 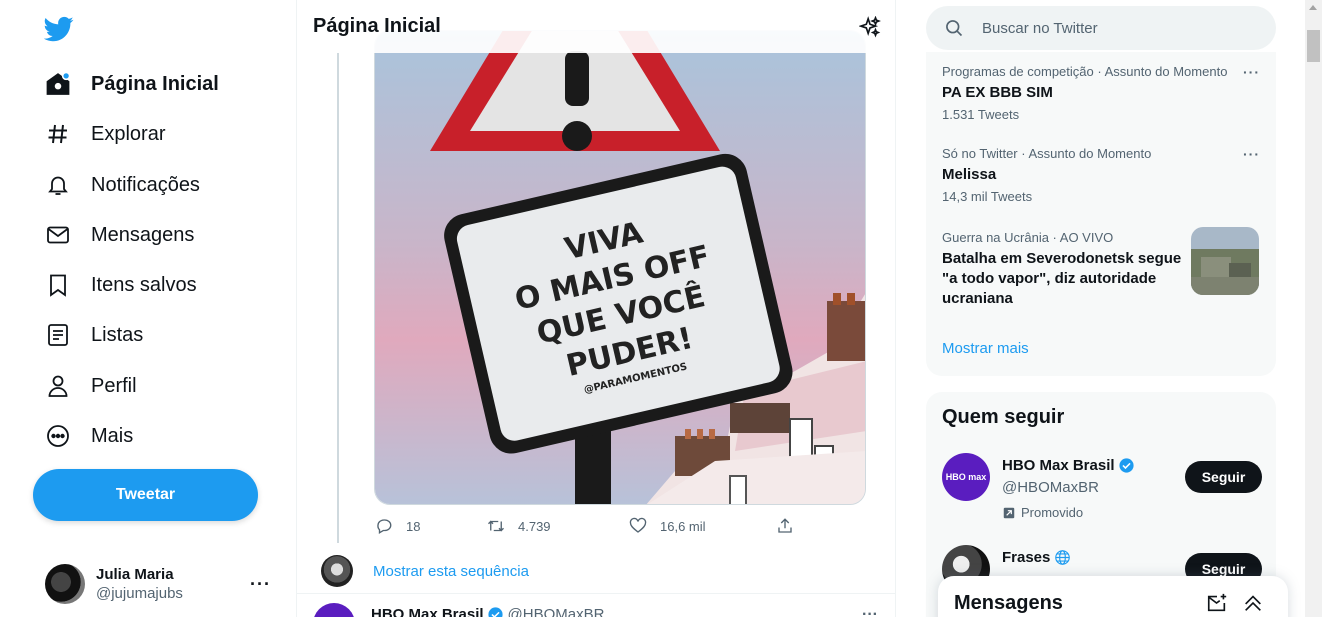 I want to click on show-thread-row: Mostrar esta sequência, so click(x=425, y=571).